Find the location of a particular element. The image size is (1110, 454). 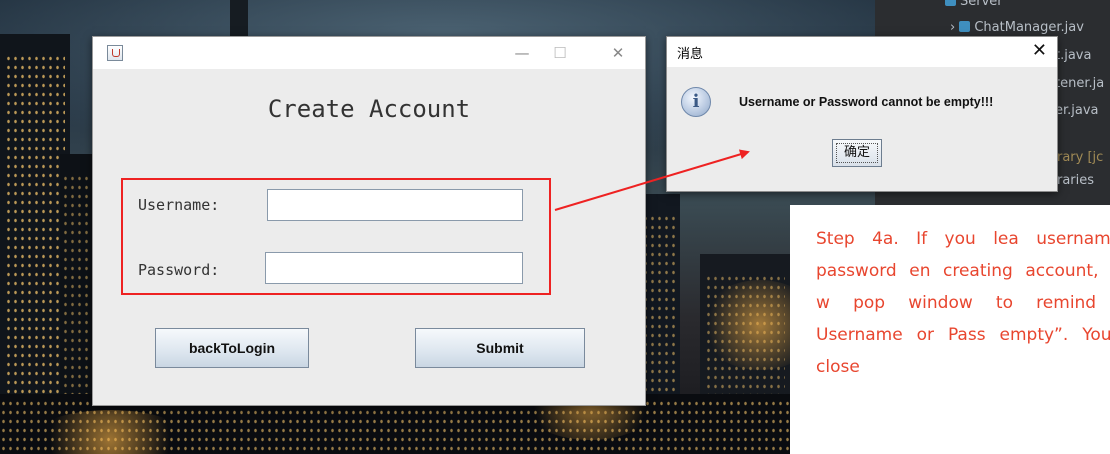

ide-tree-item: rary [jc is located at coordinates (1080, 157).